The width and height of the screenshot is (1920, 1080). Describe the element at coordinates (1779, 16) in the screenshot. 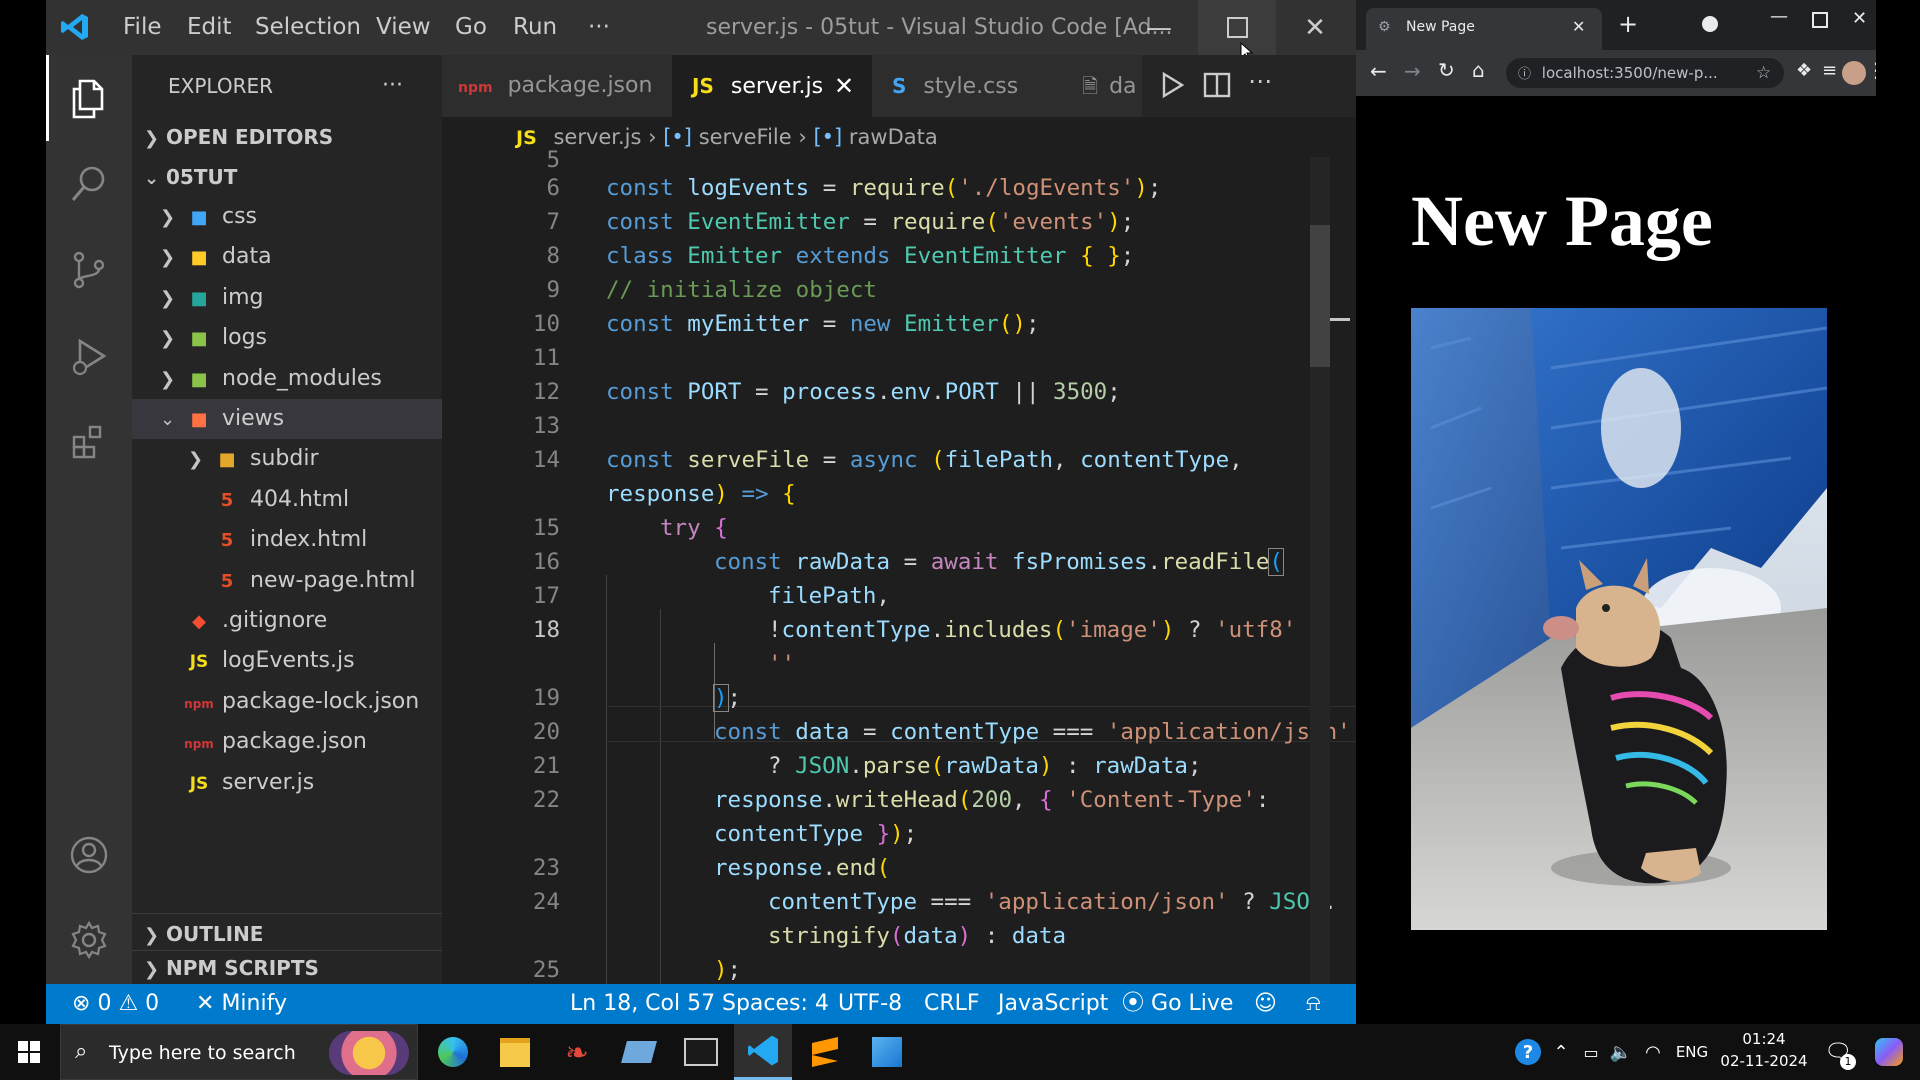

I see `browser-minimize-button: —` at that location.